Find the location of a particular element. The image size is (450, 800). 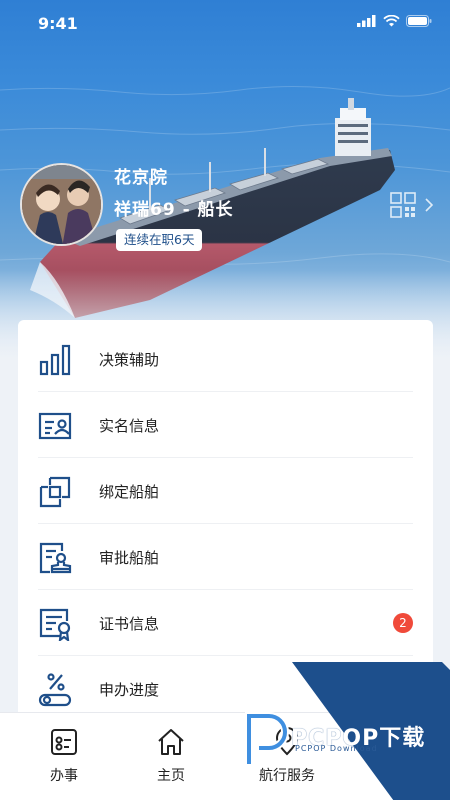

status-time: 9:41 is located at coordinates (58, 23).